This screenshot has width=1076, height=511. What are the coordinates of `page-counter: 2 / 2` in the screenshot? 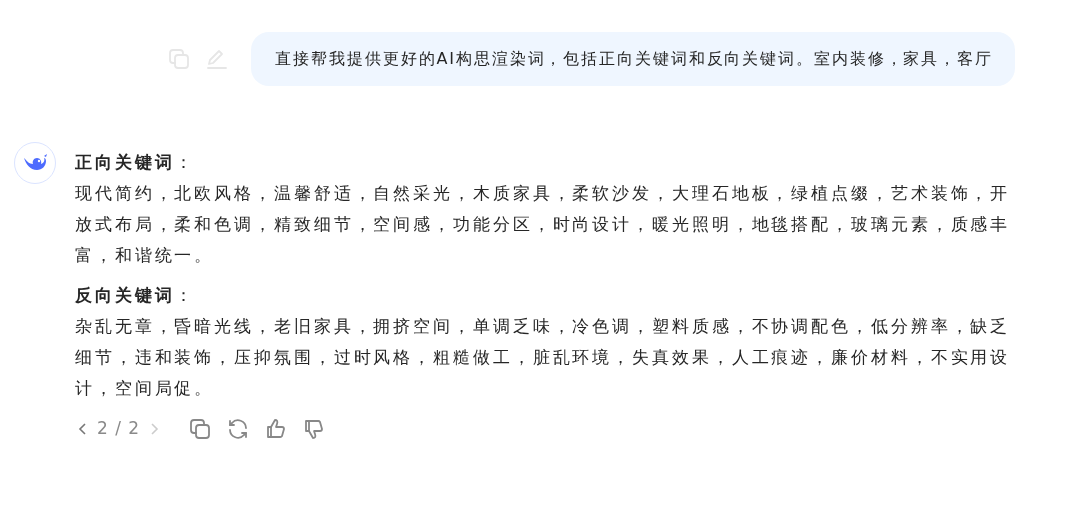 It's located at (119, 428).